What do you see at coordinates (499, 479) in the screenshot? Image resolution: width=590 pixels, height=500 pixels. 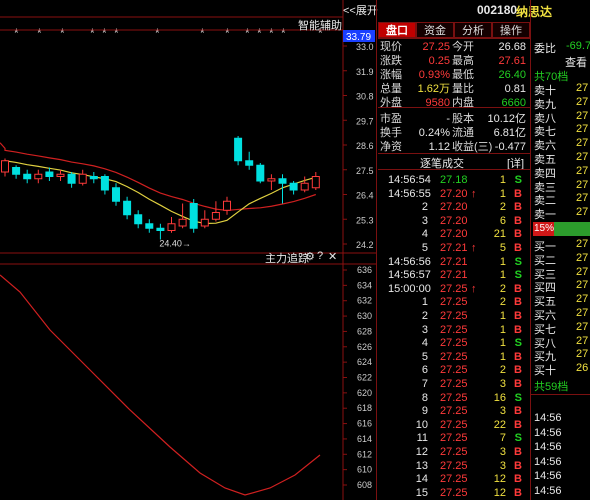 I see `trade-volume: 12` at bounding box center [499, 479].